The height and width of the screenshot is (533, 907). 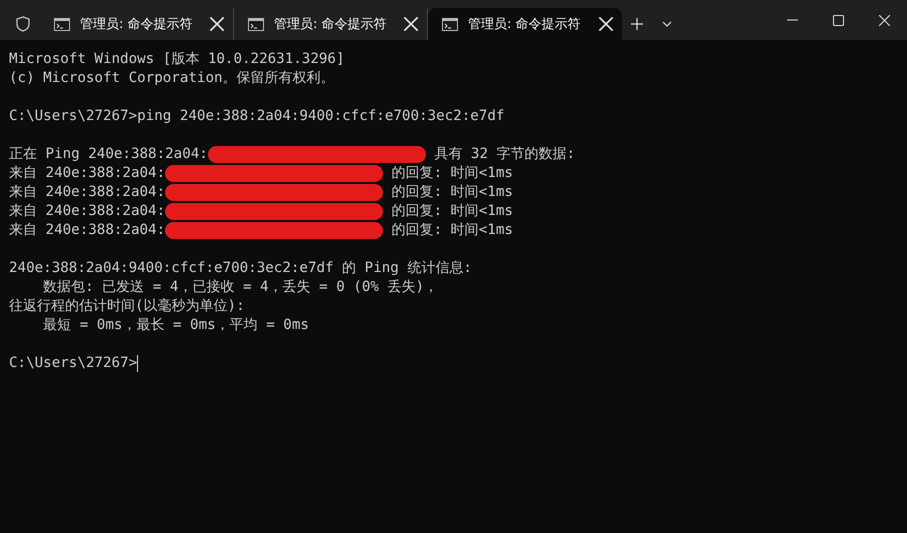 What do you see at coordinates (172, 78) in the screenshot?
I see `console-text: (c) Microsoft Corporation。保留所有权利。` at bounding box center [172, 78].